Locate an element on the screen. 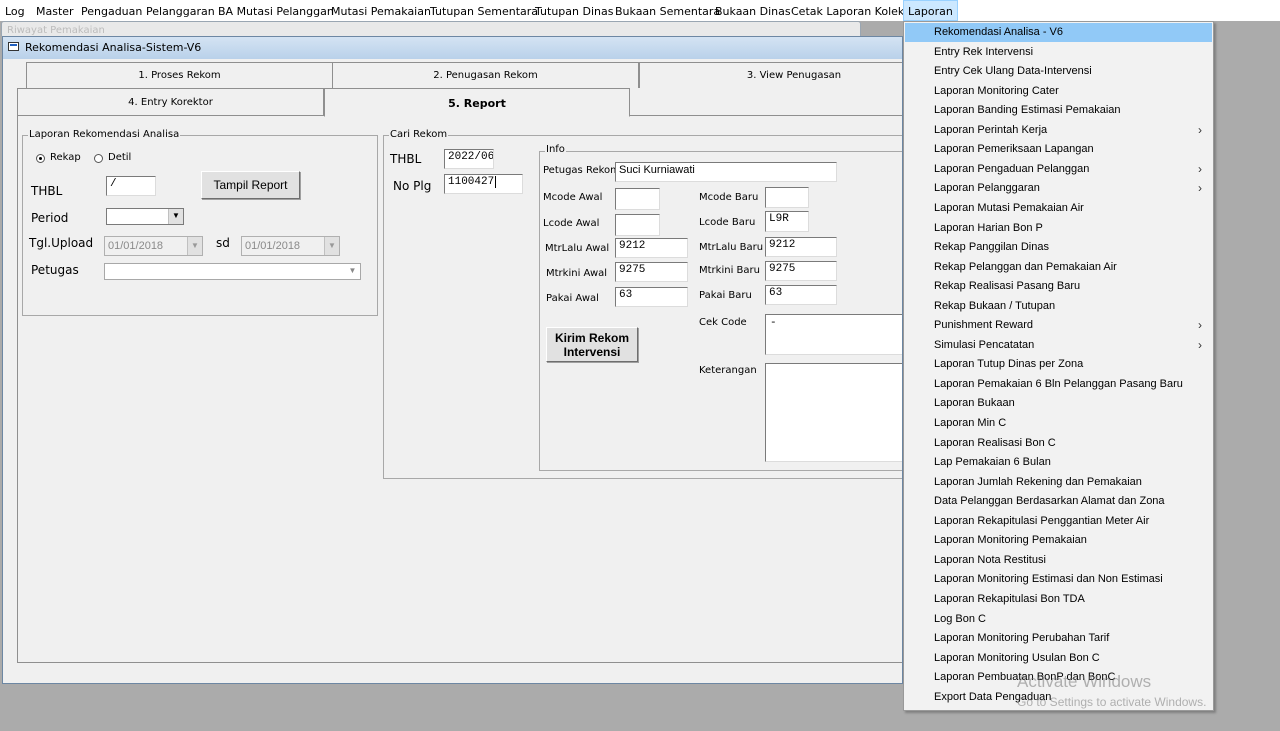 Image resolution: width=1280 pixels, height=731 pixels. laporan-menu-item: Simulasi Pencatatan › is located at coordinates (1058, 345).